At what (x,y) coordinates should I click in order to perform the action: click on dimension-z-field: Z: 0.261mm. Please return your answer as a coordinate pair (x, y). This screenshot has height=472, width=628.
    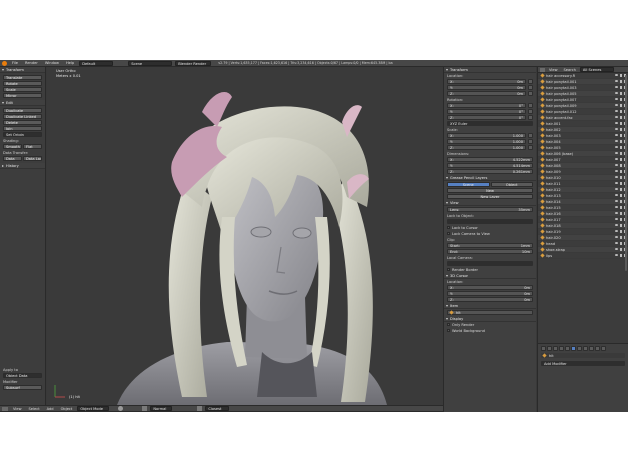
    Looking at the image, I should click on (490, 171).